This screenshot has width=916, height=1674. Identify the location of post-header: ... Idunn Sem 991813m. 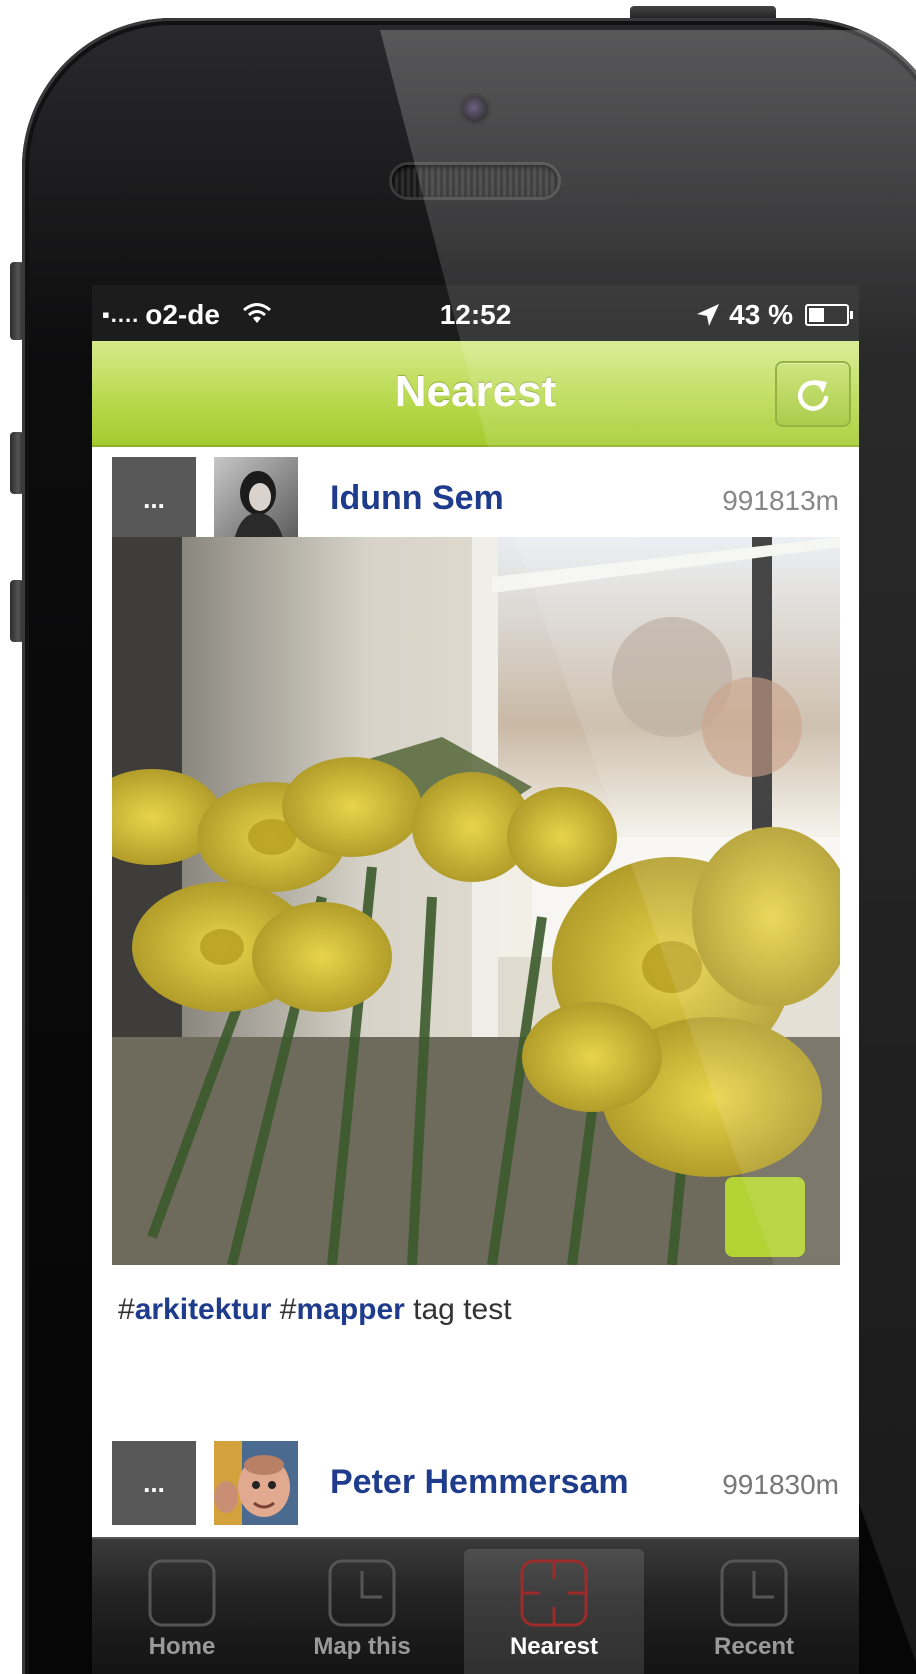
(475, 499).